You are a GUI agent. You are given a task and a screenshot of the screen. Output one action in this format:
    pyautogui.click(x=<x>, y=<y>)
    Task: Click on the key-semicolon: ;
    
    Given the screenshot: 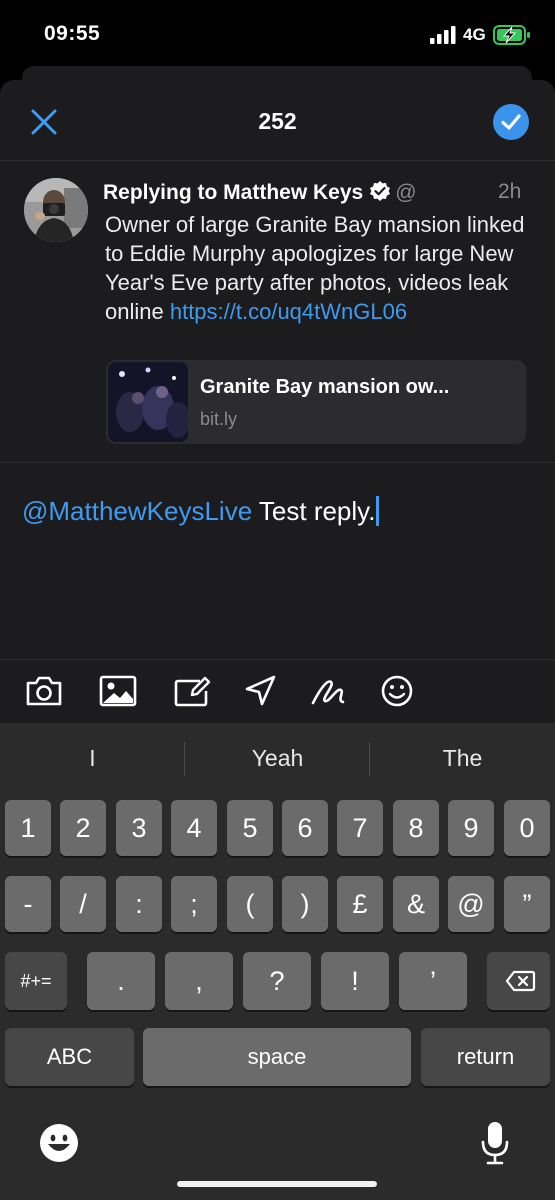 What is the action you would take?
    pyautogui.click(x=194, y=904)
    